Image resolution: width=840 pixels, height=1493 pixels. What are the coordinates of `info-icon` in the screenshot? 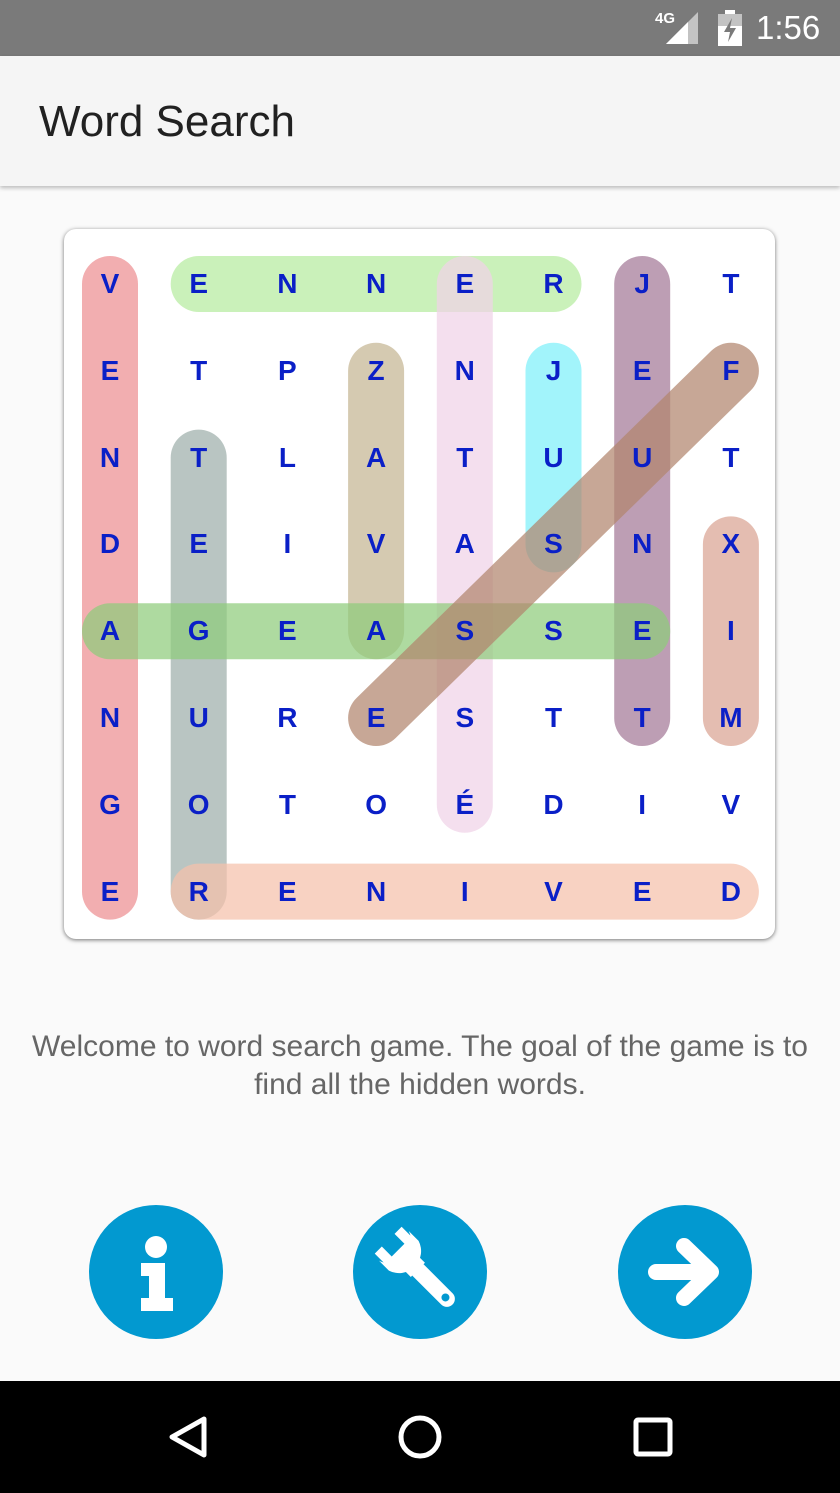 It's located at (157, 1273).